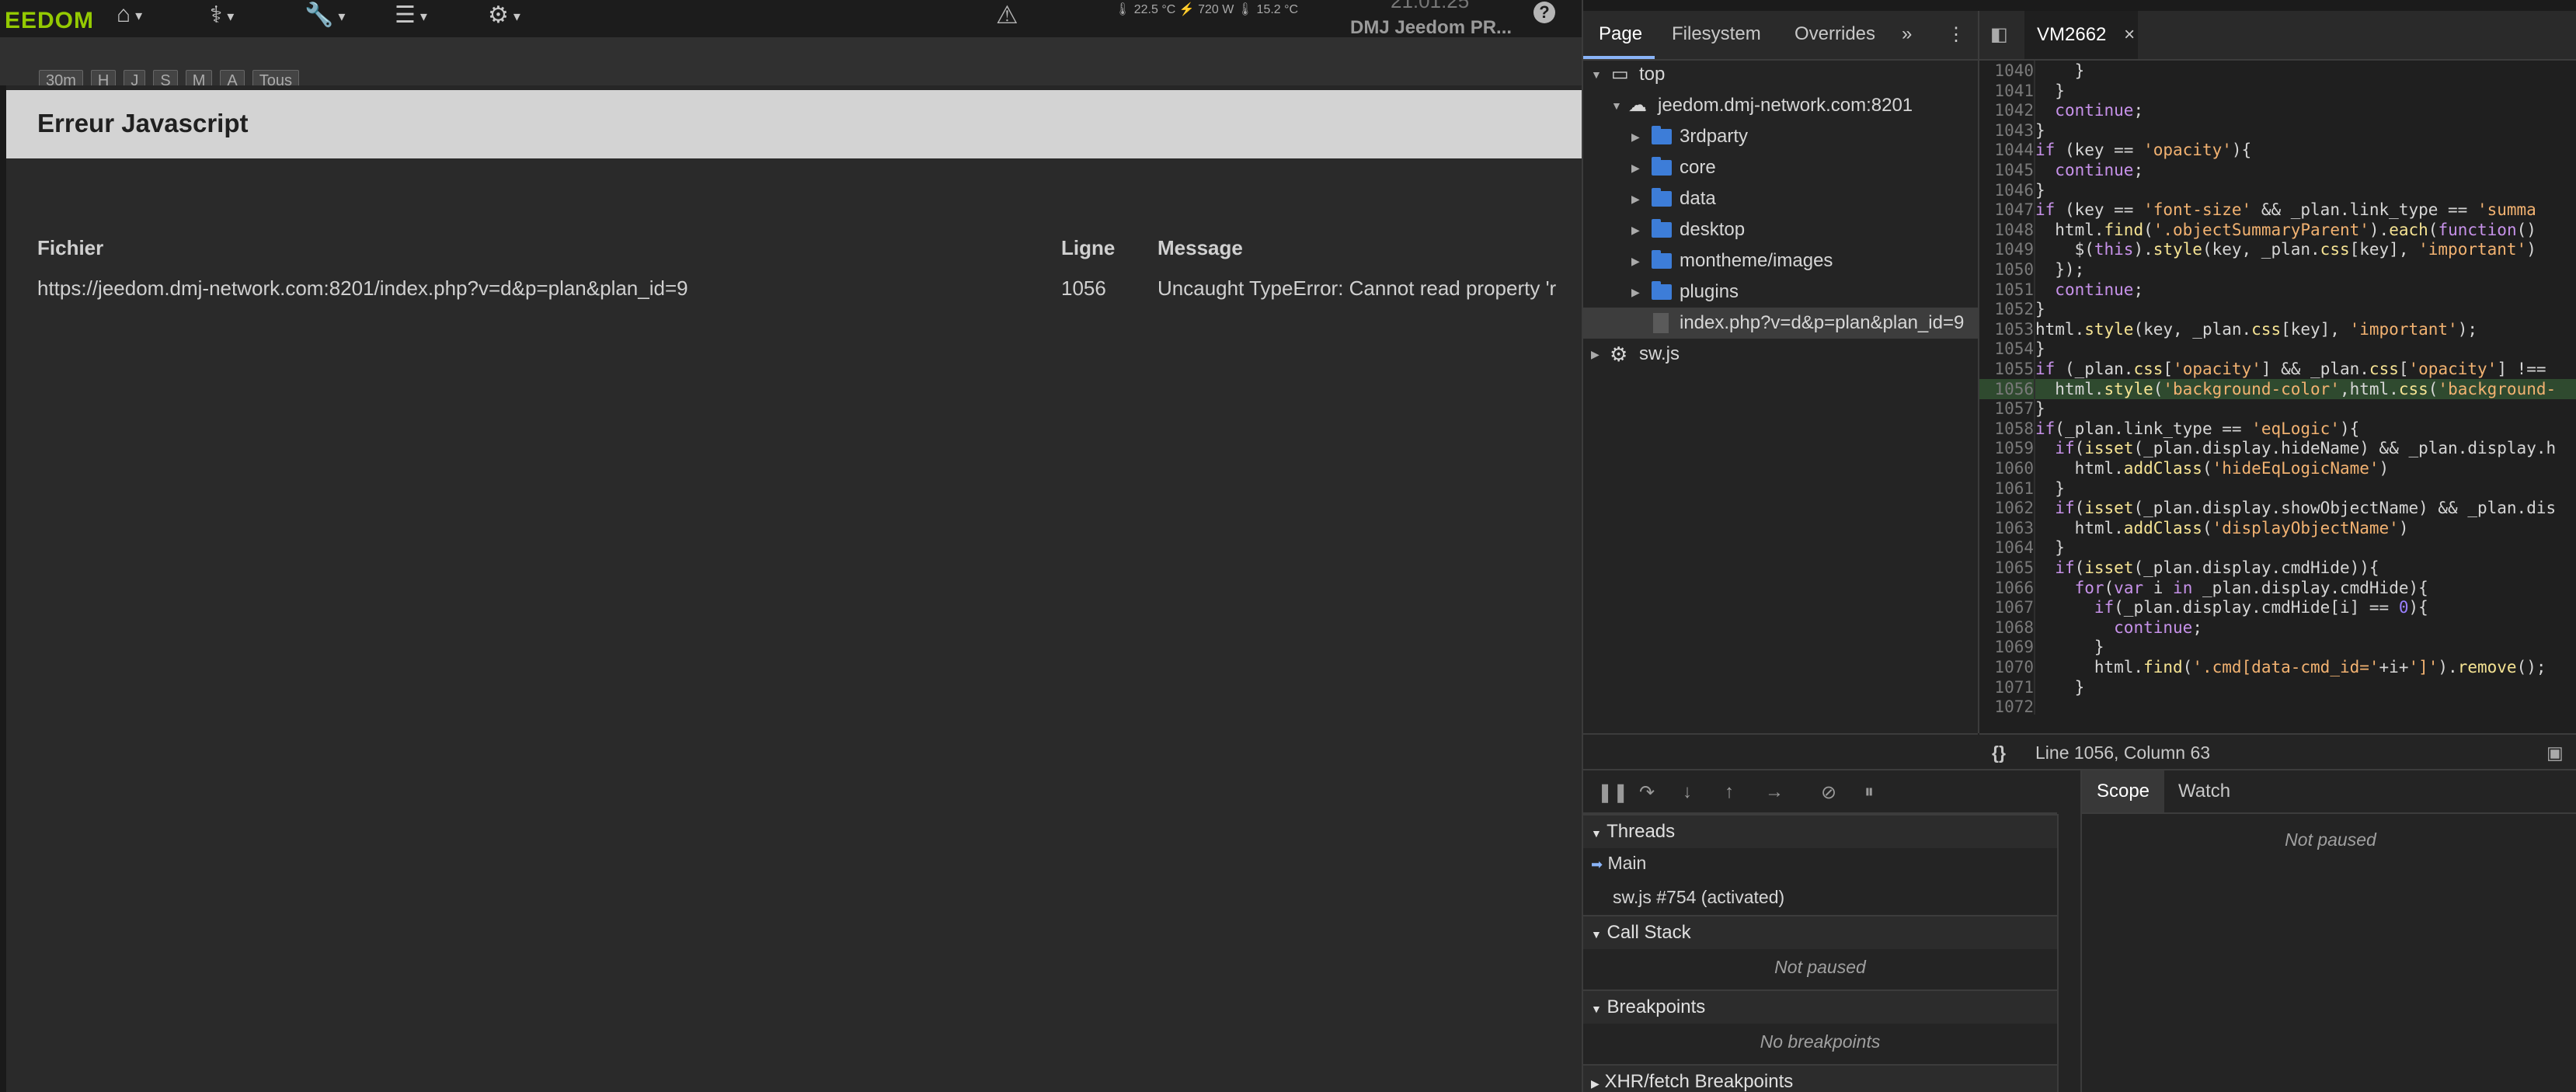 The height and width of the screenshot is (1092, 2576). What do you see at coordinates (1544, 13) in the screenshot?
I see `help-icon: ?` at bounding box center [1544, 13].